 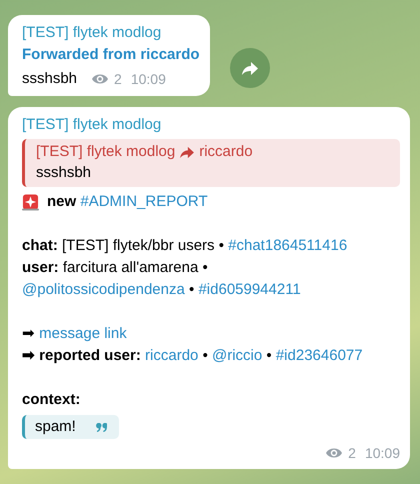 I want to click on reply-author: [TEST] flytek modlog, so click(x=106, y=152).